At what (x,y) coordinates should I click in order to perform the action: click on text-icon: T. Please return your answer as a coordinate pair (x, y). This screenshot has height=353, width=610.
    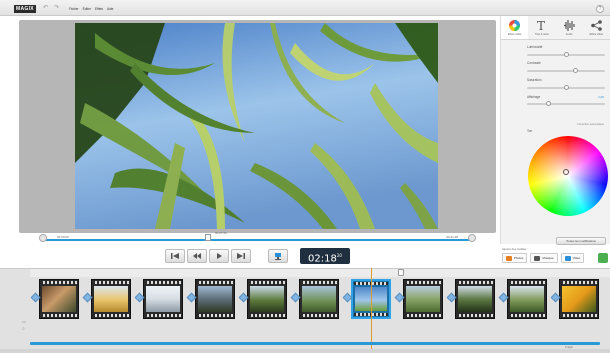
    Looking at the image, I should click on (541, 25).